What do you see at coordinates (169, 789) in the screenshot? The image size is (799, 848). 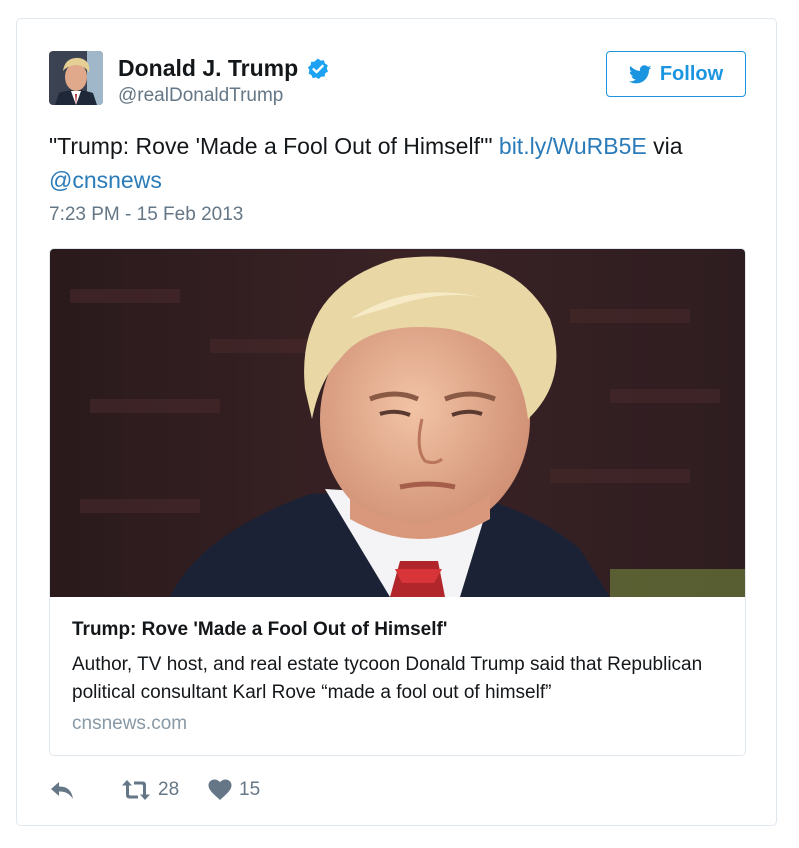 I see `retweet-count: 28` at bounding box center [169, 789].